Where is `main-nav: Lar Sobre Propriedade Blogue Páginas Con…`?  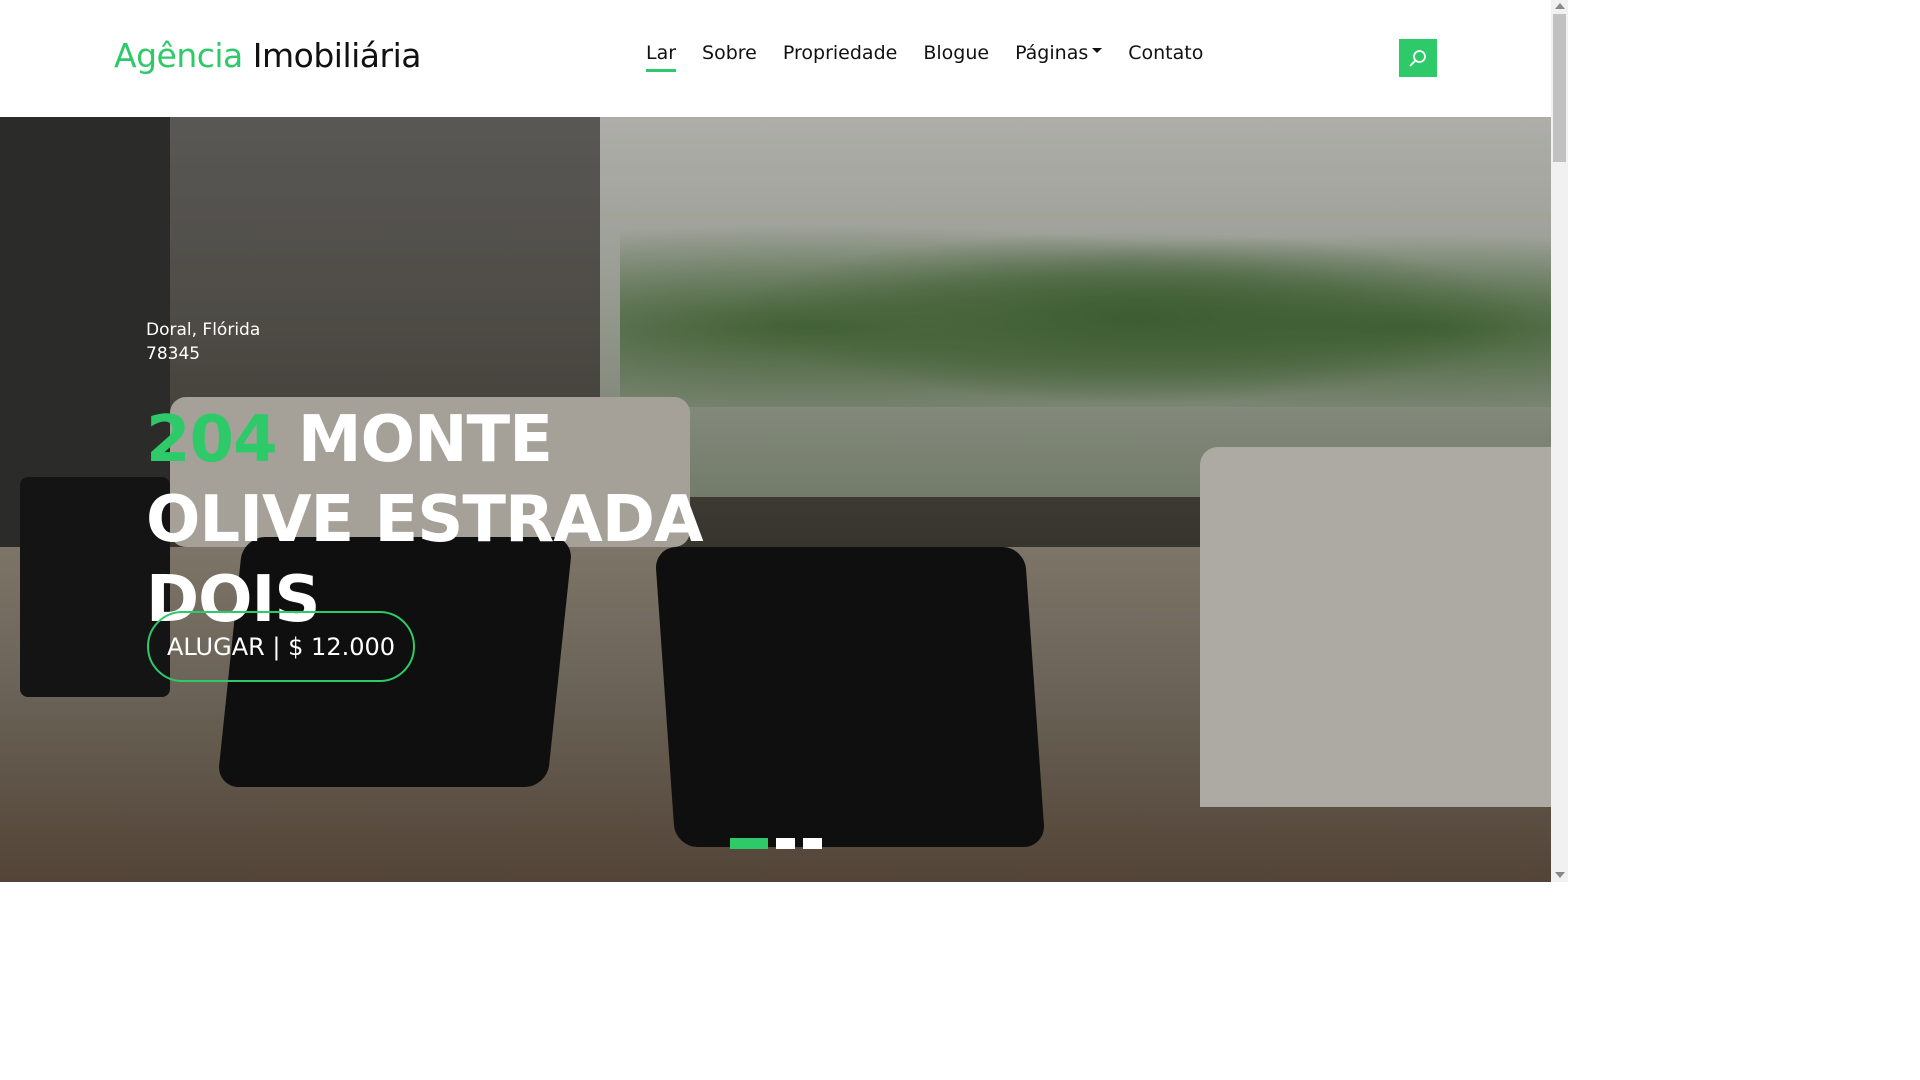
main-nav: Lar Sobre Propriedade Blogue Páginas Con… is located at coordinates (937, 57).